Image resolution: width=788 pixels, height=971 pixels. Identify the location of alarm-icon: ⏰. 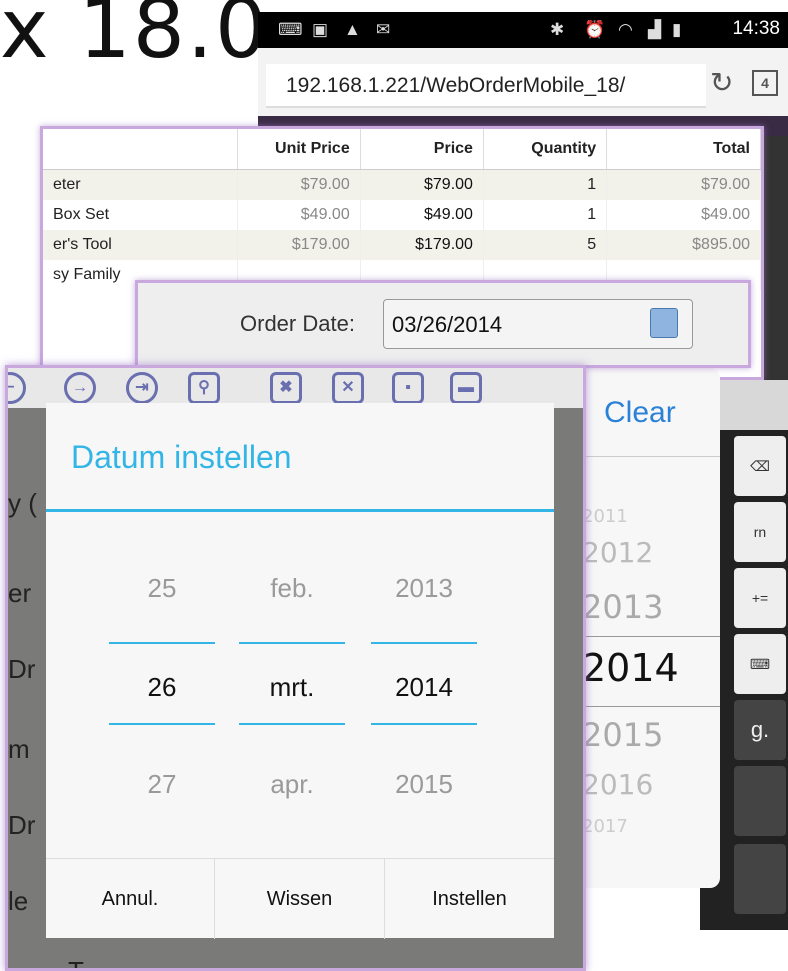
(595, 29).